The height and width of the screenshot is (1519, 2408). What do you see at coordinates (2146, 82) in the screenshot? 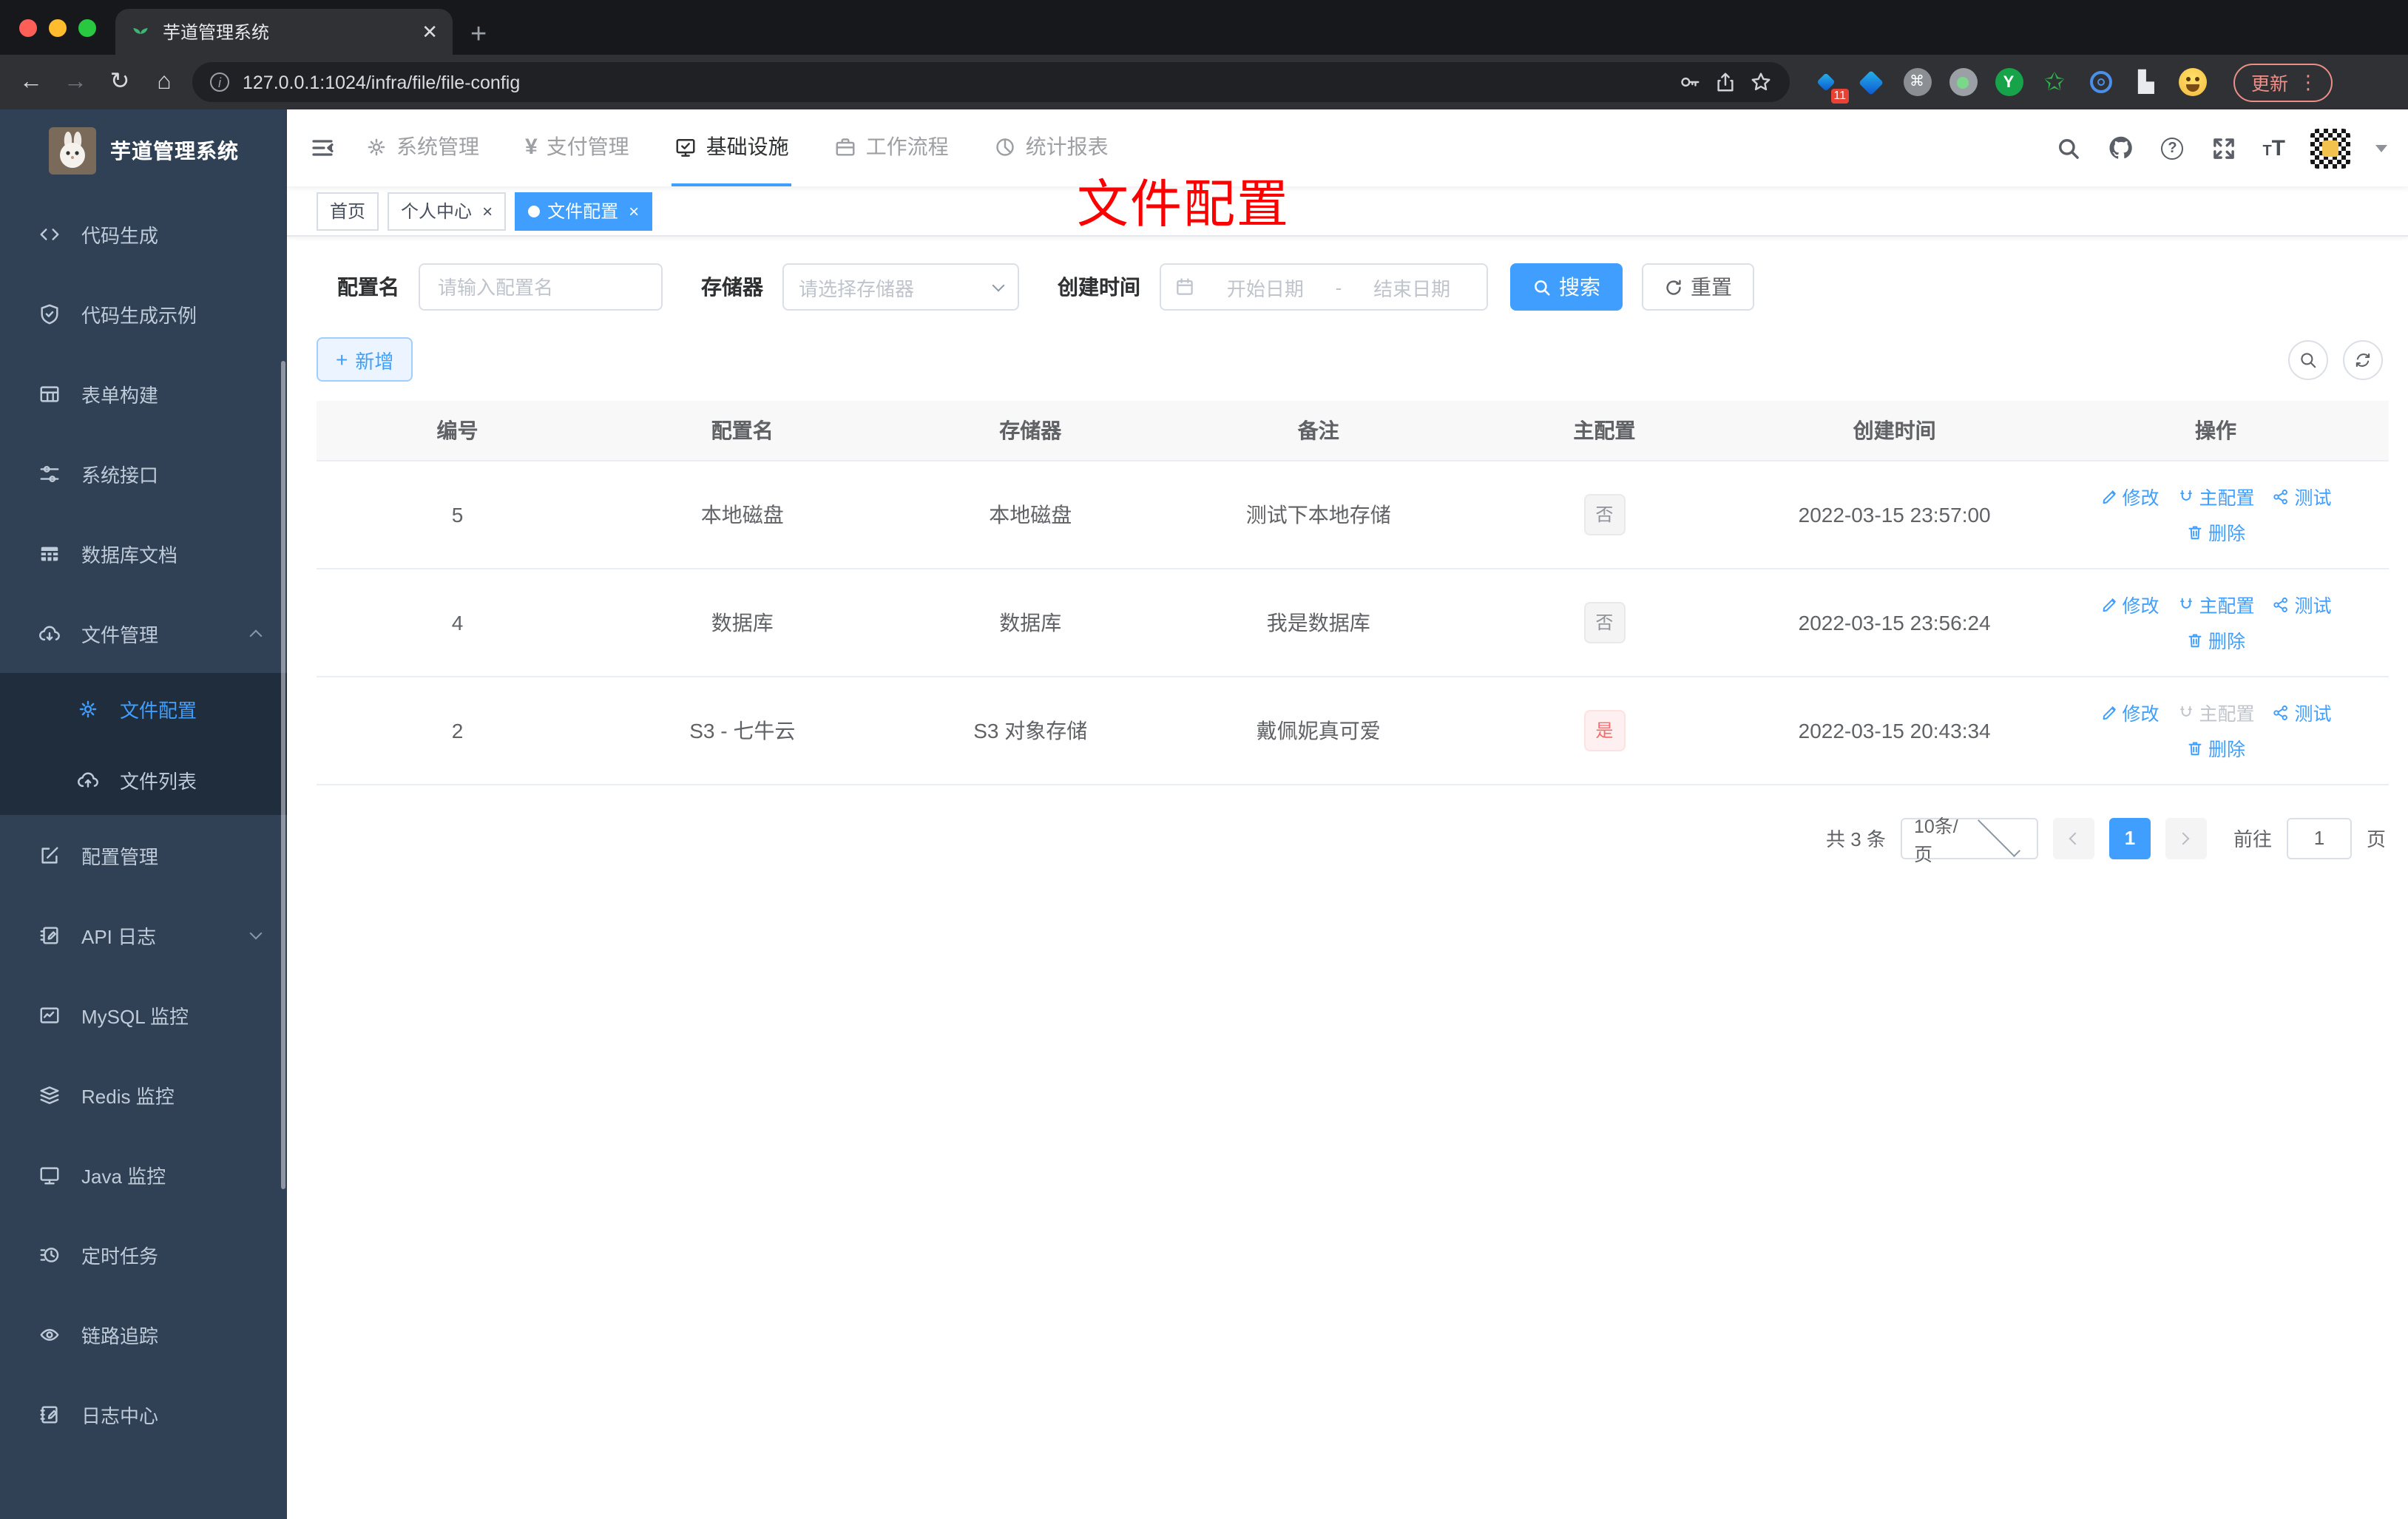
I see `extensions-puzzle-icon: ▙` at bounding box center [2146, 82].